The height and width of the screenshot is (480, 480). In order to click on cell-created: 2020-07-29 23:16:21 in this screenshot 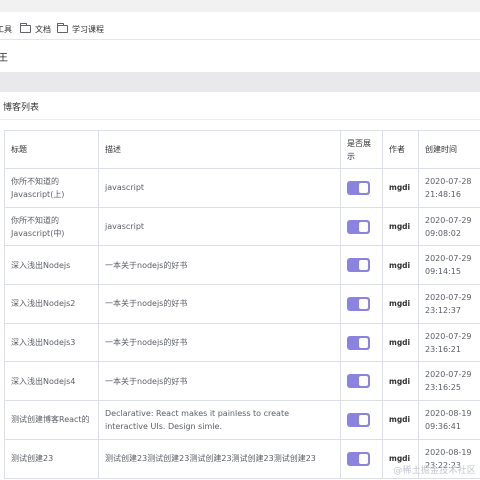, I will do `click(449, 343)`.